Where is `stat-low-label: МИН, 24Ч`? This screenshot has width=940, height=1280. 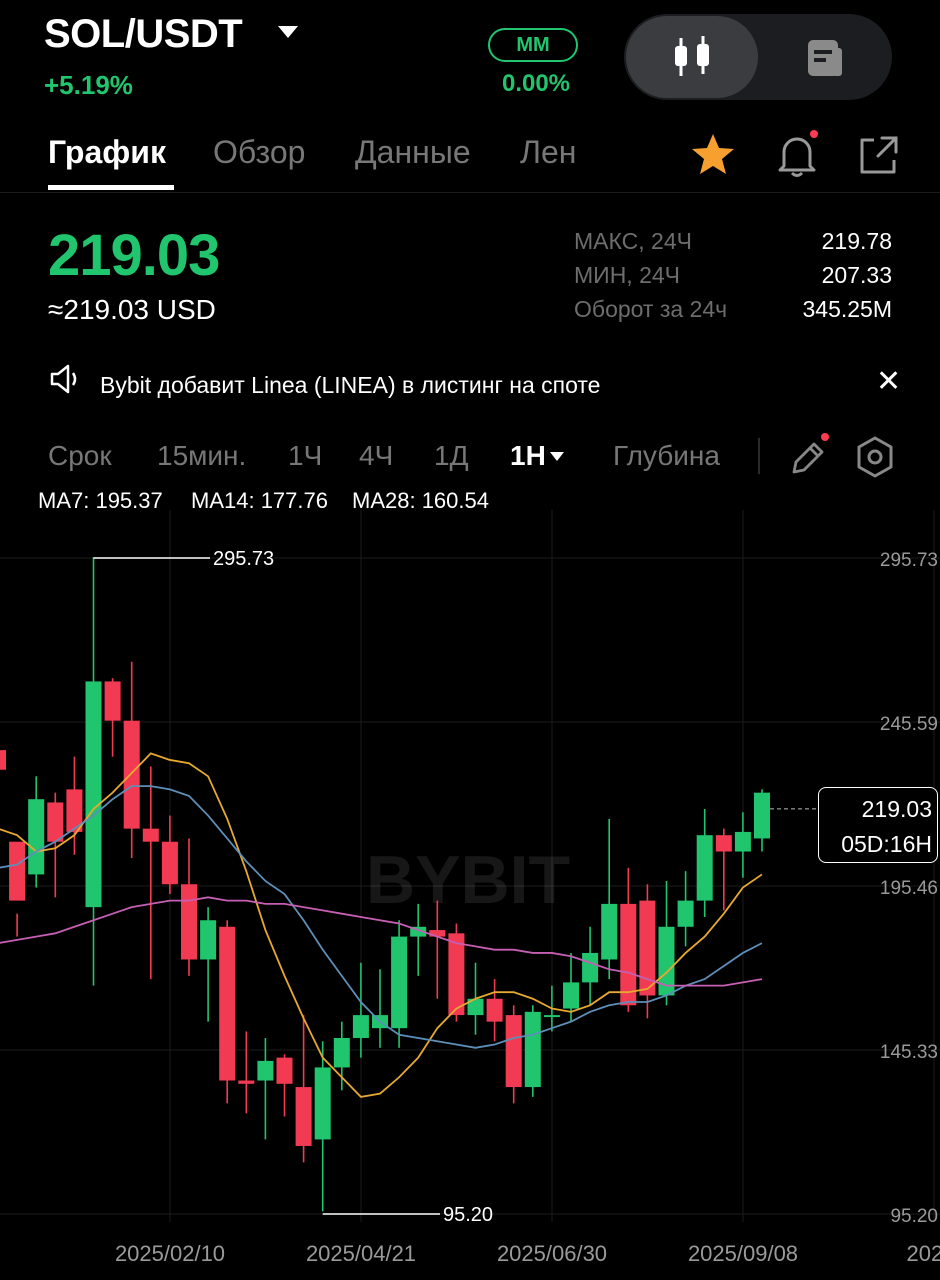
stat-low-label: МИН, 24Ч is located at coordinates (627, 275).